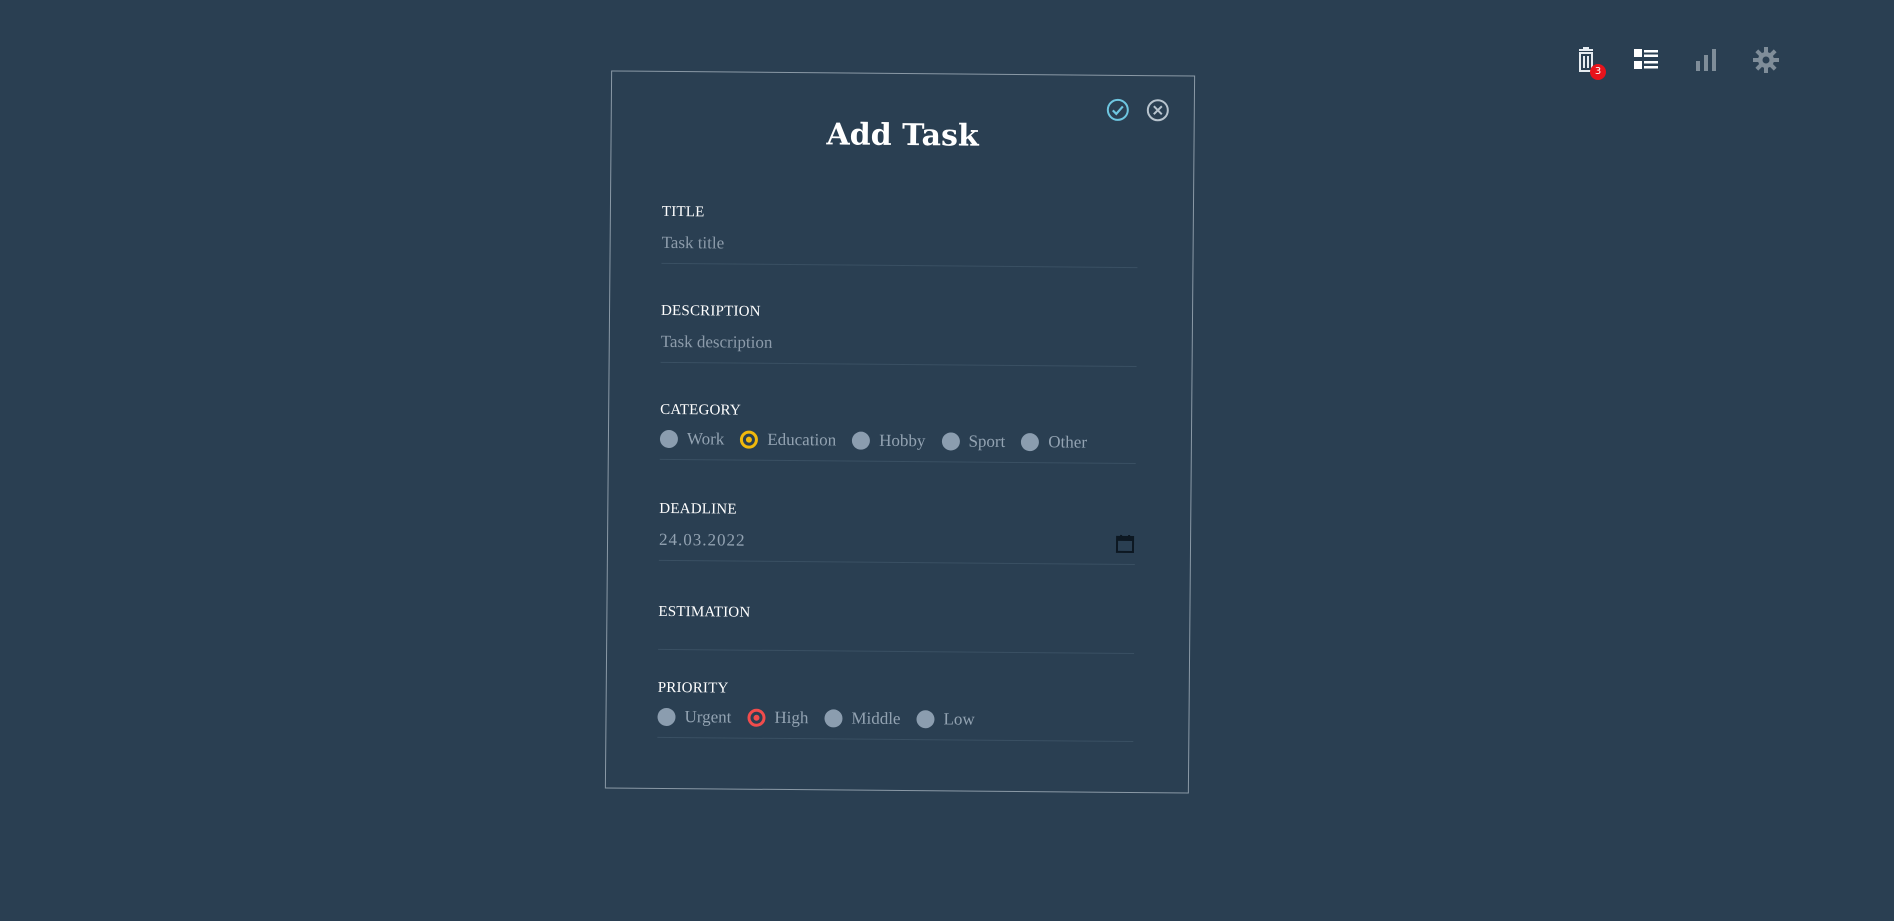 This screenshot has width=1894, height=921. I want to click on close-circle-icon, so click(1158, 110).